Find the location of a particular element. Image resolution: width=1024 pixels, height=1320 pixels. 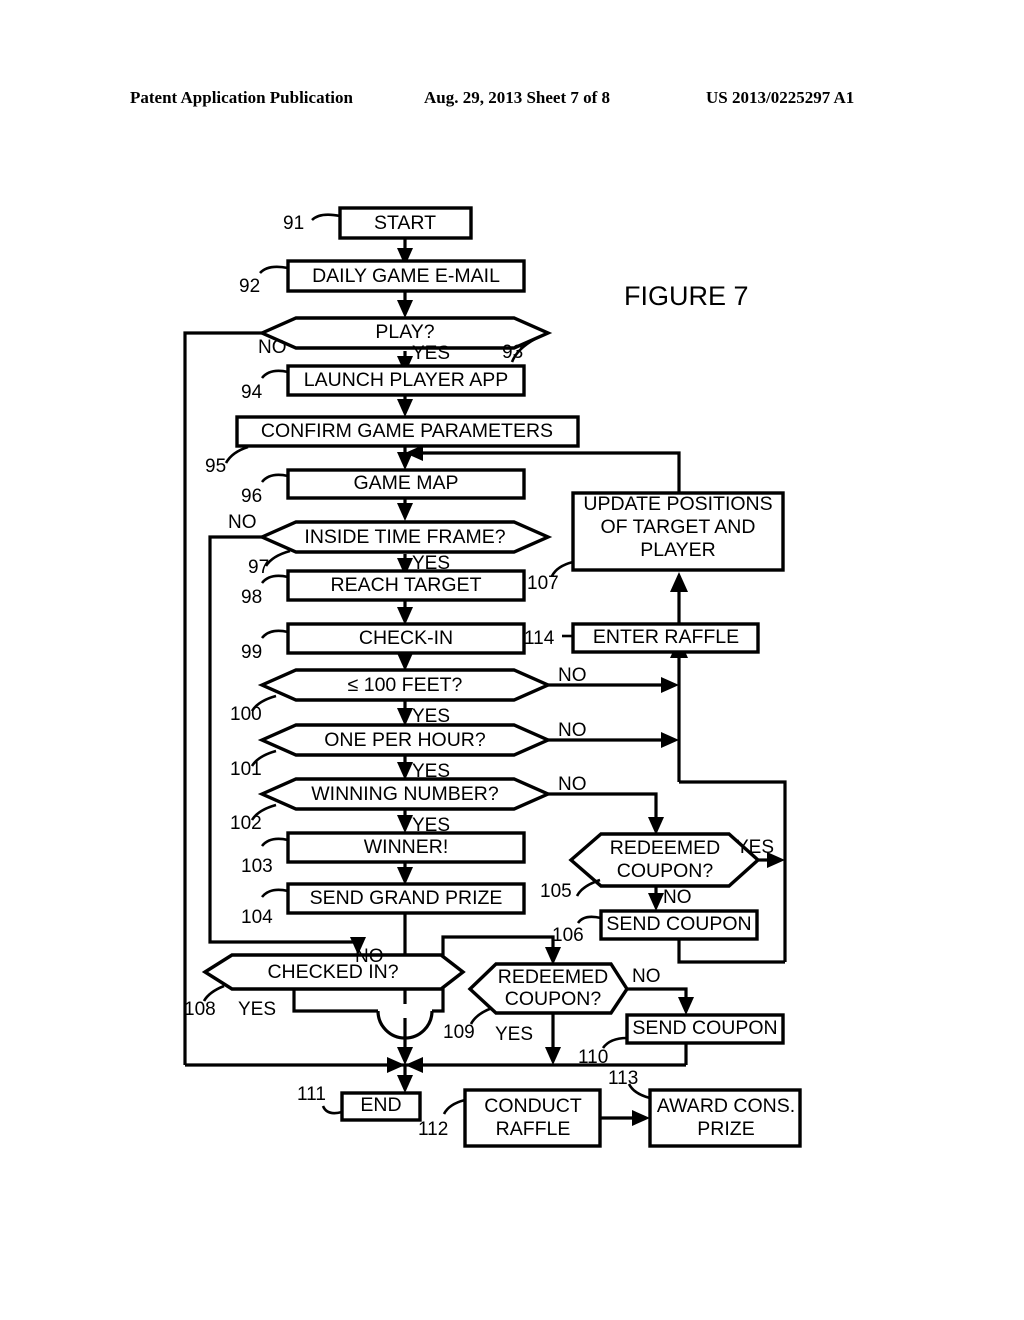

ref-108: 108 is located at coordinates (200, 1009).